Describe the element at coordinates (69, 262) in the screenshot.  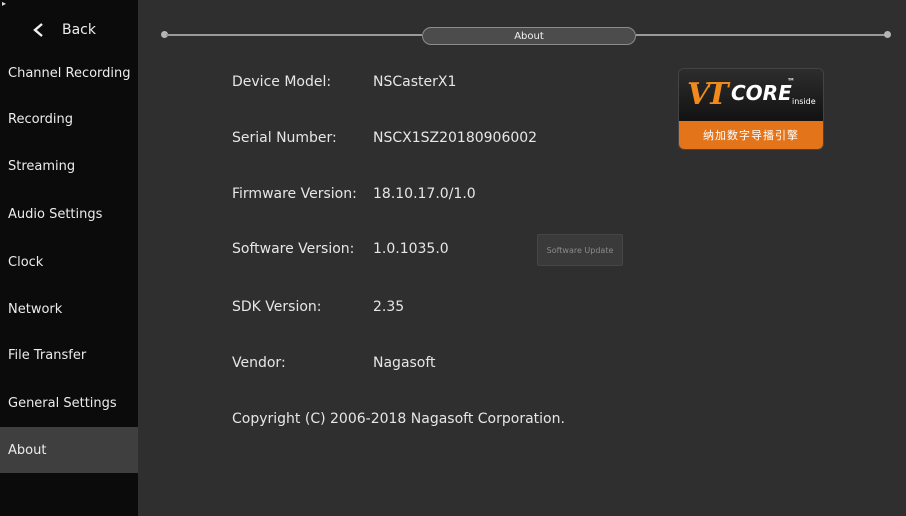
I see `sidebar-item-clock: Clock` at that location.